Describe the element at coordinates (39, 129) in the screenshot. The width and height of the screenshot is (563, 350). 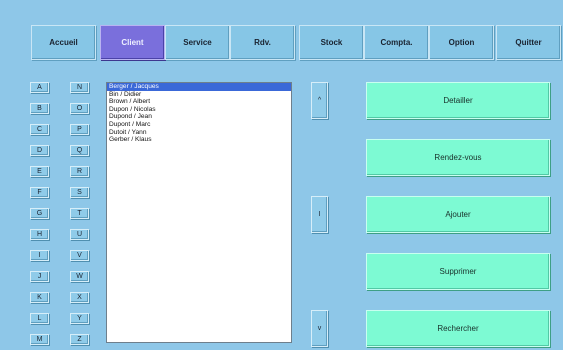
I see `letter-c-button: C` at that location.